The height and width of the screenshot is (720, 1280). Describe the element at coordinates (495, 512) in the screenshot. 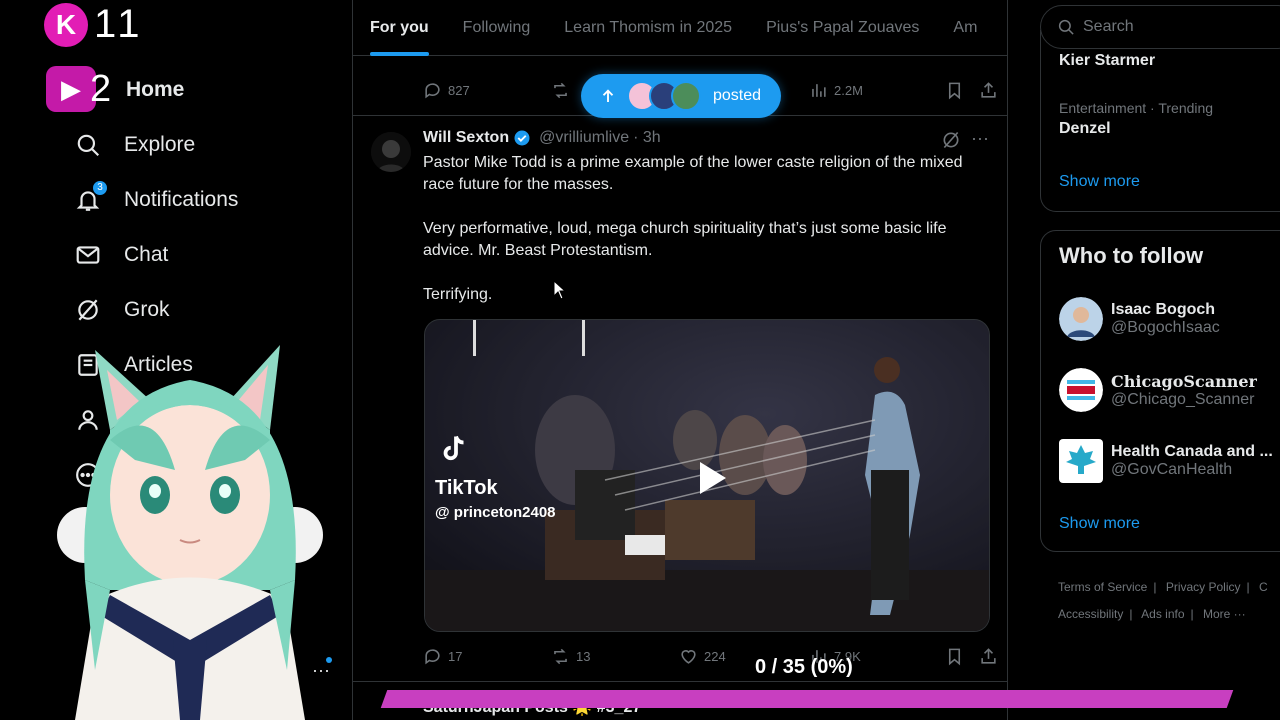

I see `tiktok-username: @ princeton2408` at that location.